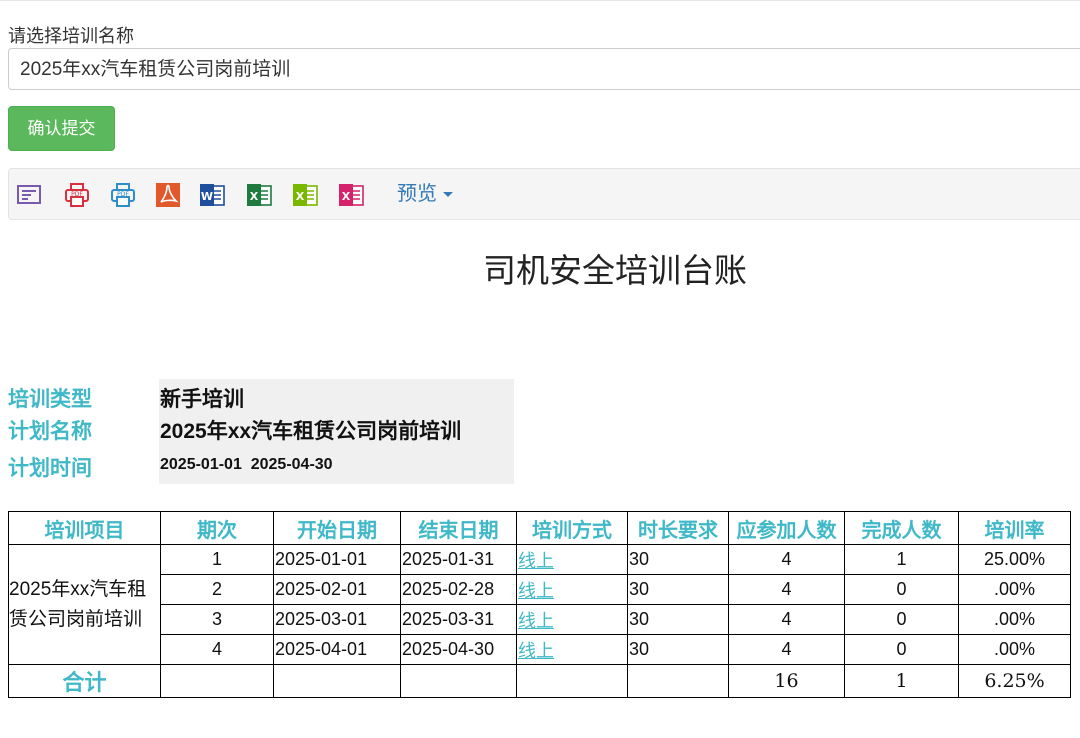 The width and height of the screenshot is (1080, 738). I want to click on start-date-cell: 2025-01-01, so click(337, 559).